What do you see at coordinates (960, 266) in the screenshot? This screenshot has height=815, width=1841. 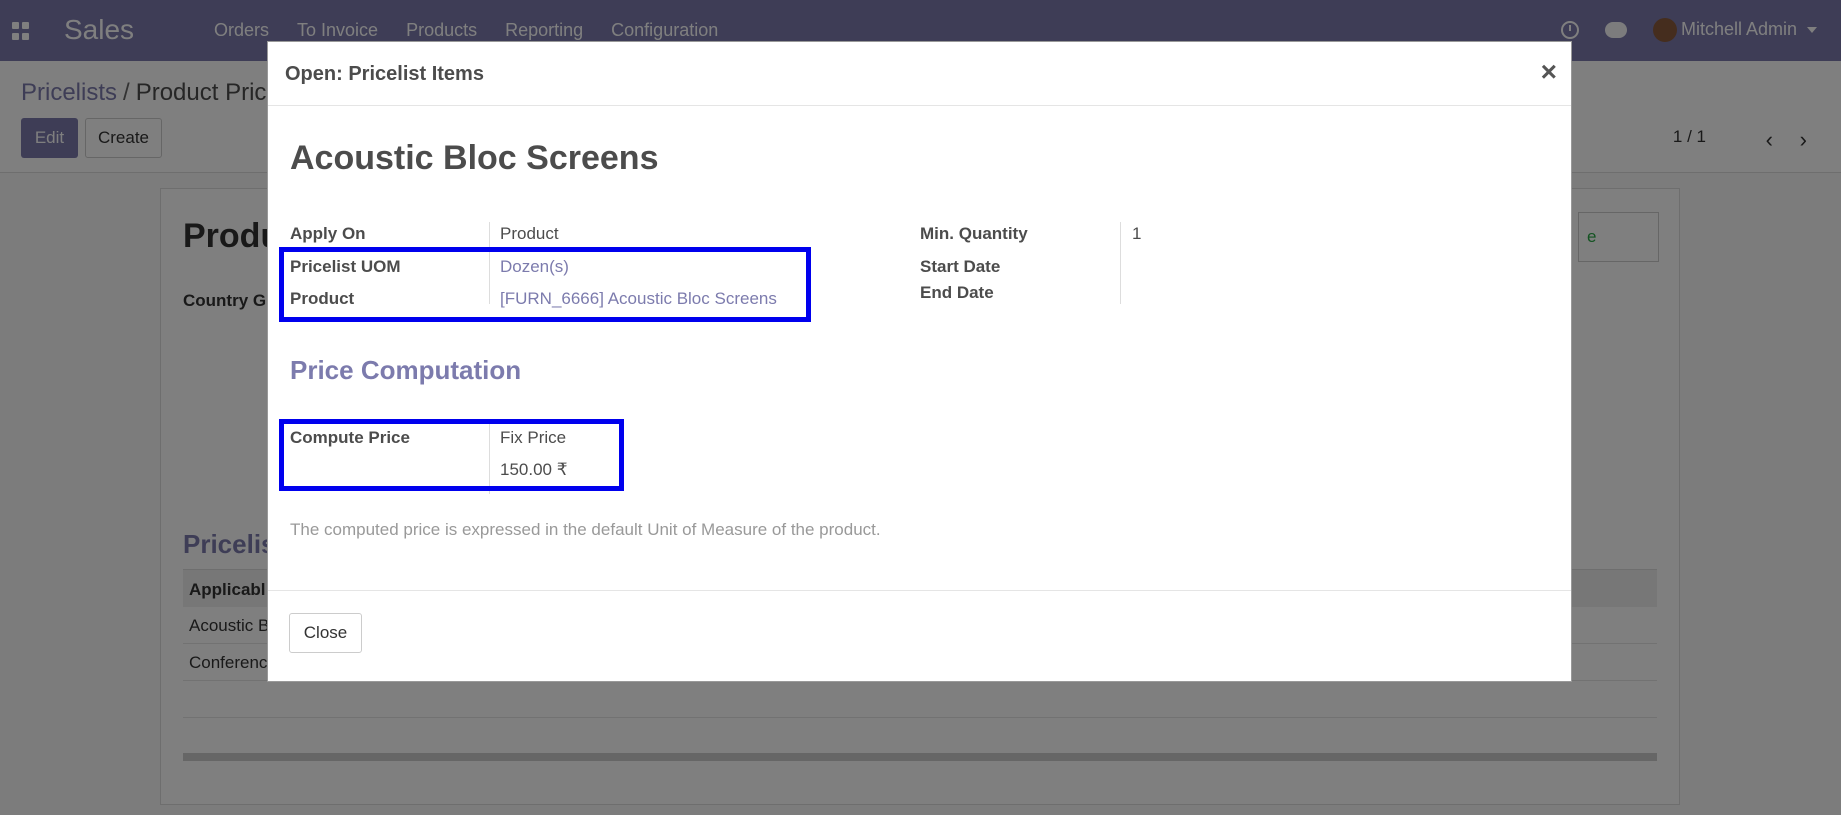 I see `start-date-label: Start Date` at bounding box center [960, 266].